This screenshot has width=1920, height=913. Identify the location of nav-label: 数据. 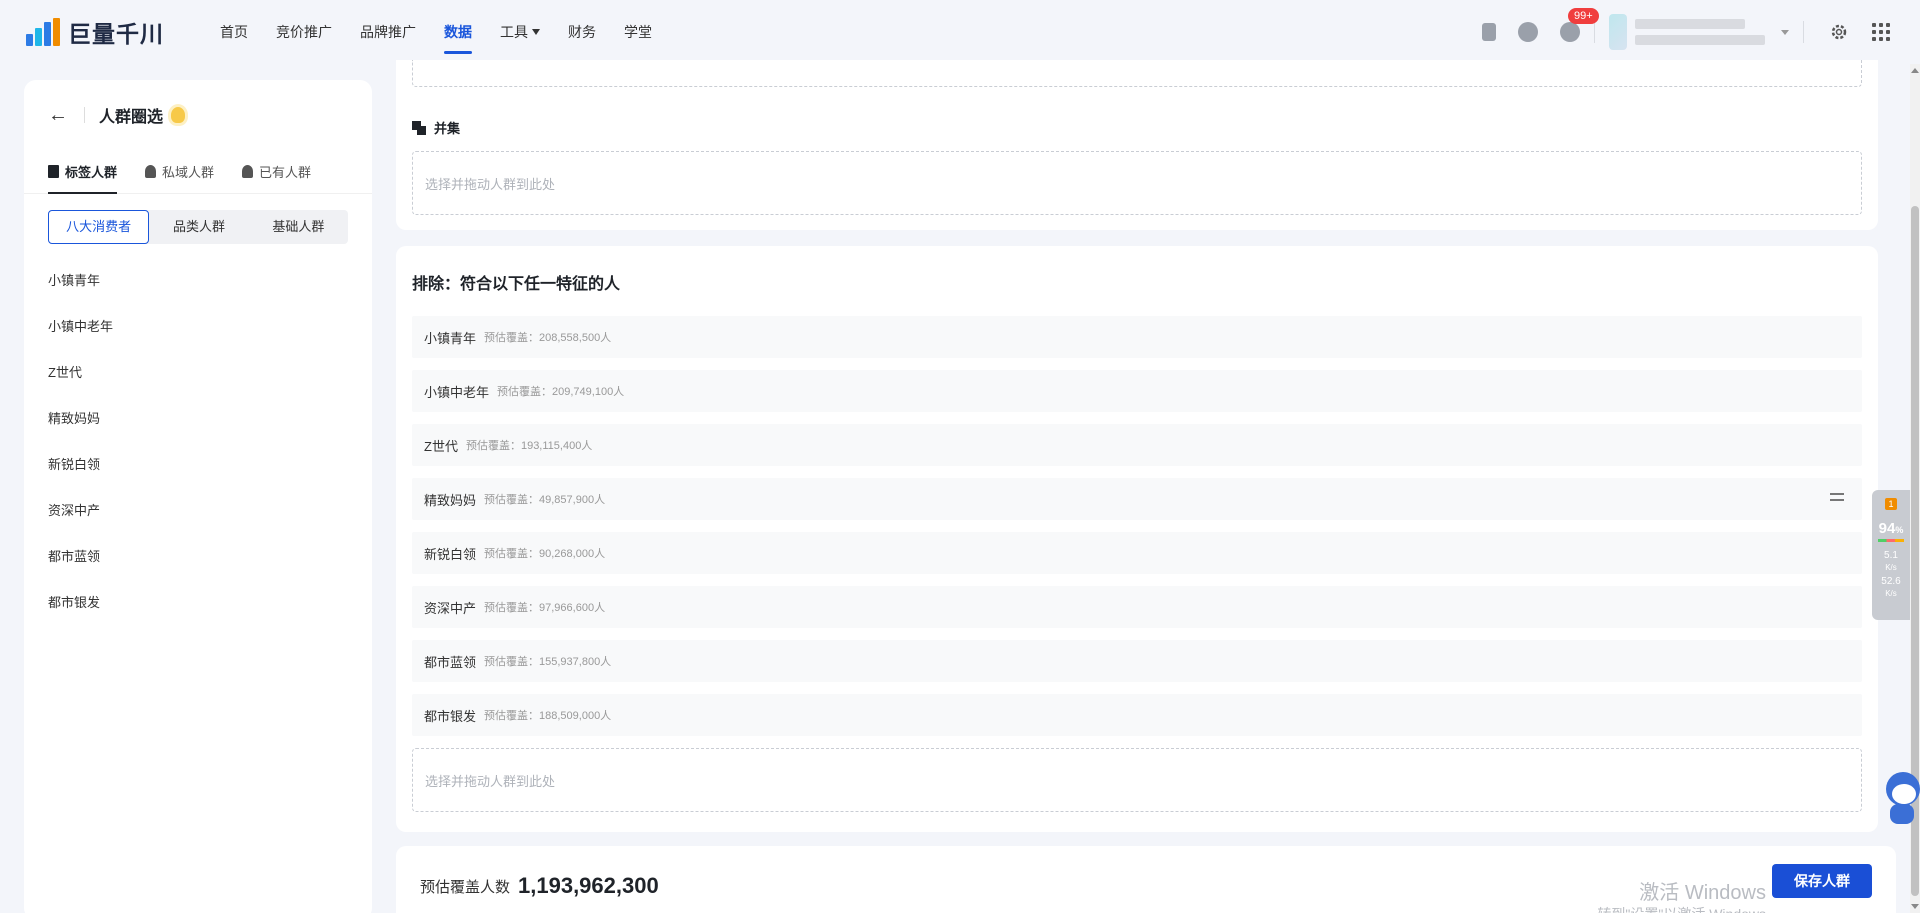
(458, 32).